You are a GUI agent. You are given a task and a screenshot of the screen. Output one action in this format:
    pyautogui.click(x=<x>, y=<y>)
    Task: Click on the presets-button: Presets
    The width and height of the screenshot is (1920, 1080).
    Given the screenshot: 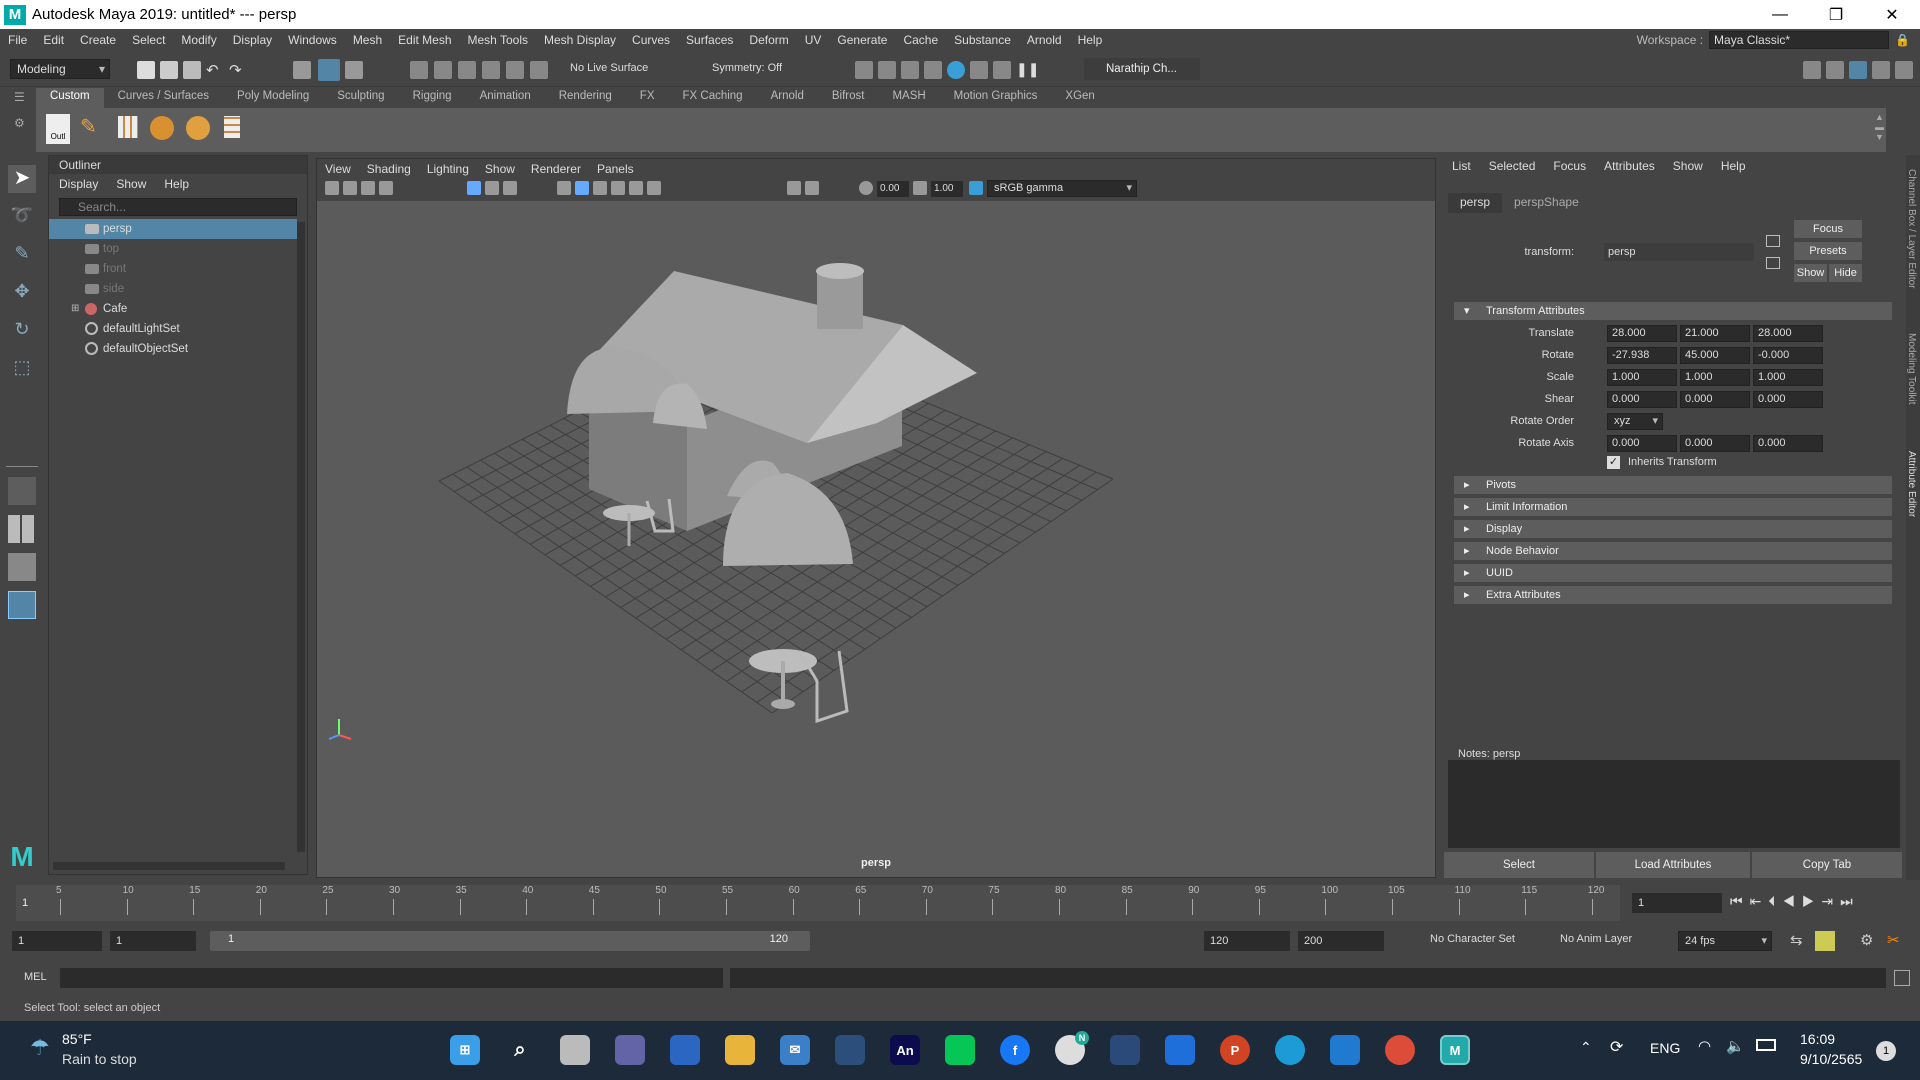 What is the action you would take?
    pyautogui.click(x=1828, y=251)
    